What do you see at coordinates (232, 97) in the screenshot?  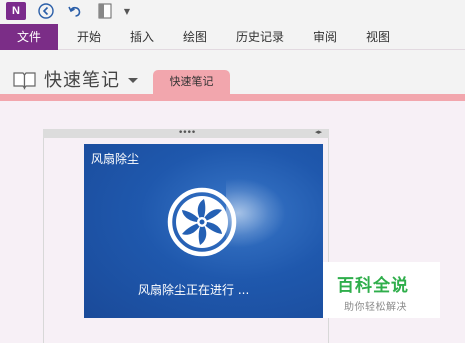 I see `section-stripe` at bounding box center [232, 97].